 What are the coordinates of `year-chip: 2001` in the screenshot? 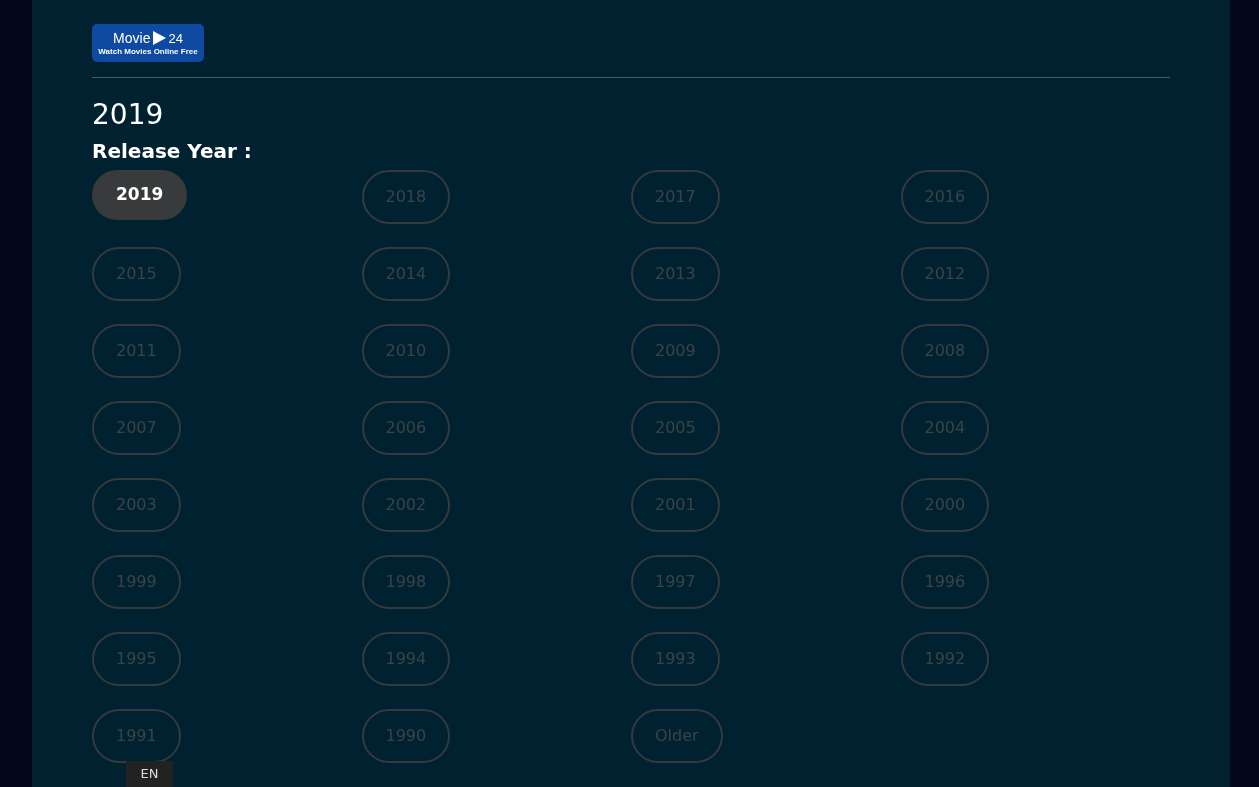 It's located at (675, 505).